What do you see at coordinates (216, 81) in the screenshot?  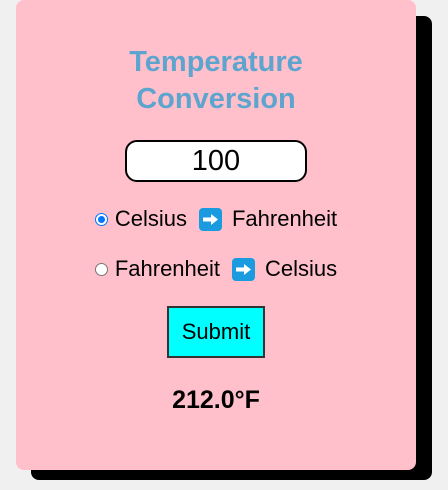 I see `page-title: Temperature Conversion` at bounding box center [216, 81].